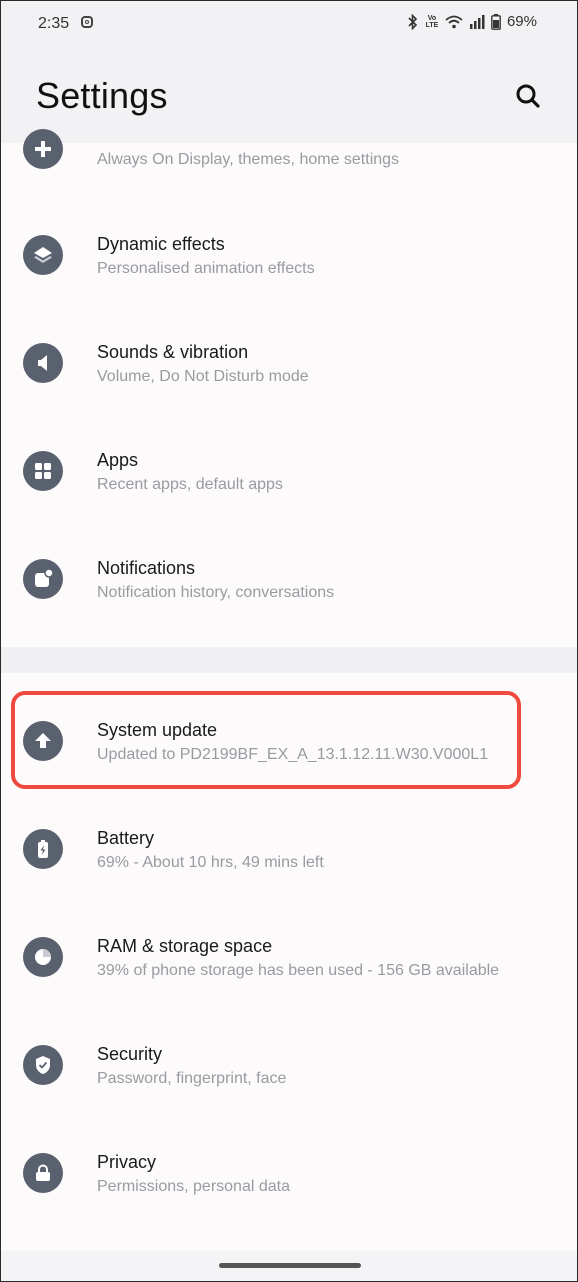 The width and height of the screenshot is (578, 1282). What do you see at coordinates (413, 21) in the screenshot?
I see `bluetooth-icon` at bounding box center [413, 21].